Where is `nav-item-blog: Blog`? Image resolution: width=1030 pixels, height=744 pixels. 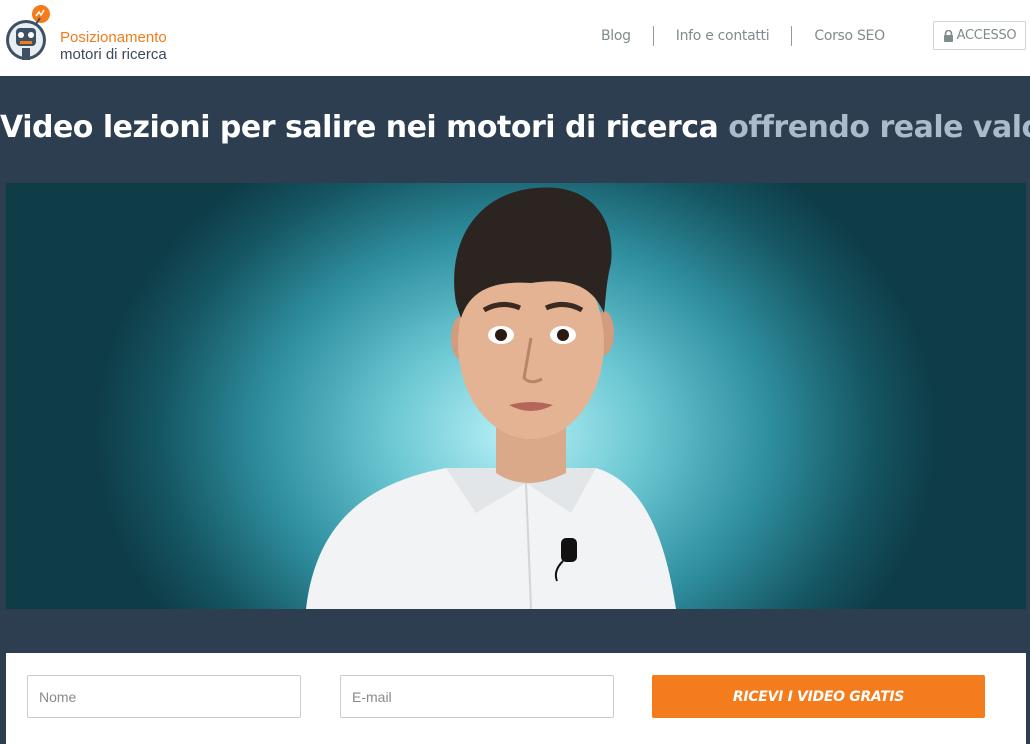 nav-item-blog: Blog is located at coordinates (616, 36).